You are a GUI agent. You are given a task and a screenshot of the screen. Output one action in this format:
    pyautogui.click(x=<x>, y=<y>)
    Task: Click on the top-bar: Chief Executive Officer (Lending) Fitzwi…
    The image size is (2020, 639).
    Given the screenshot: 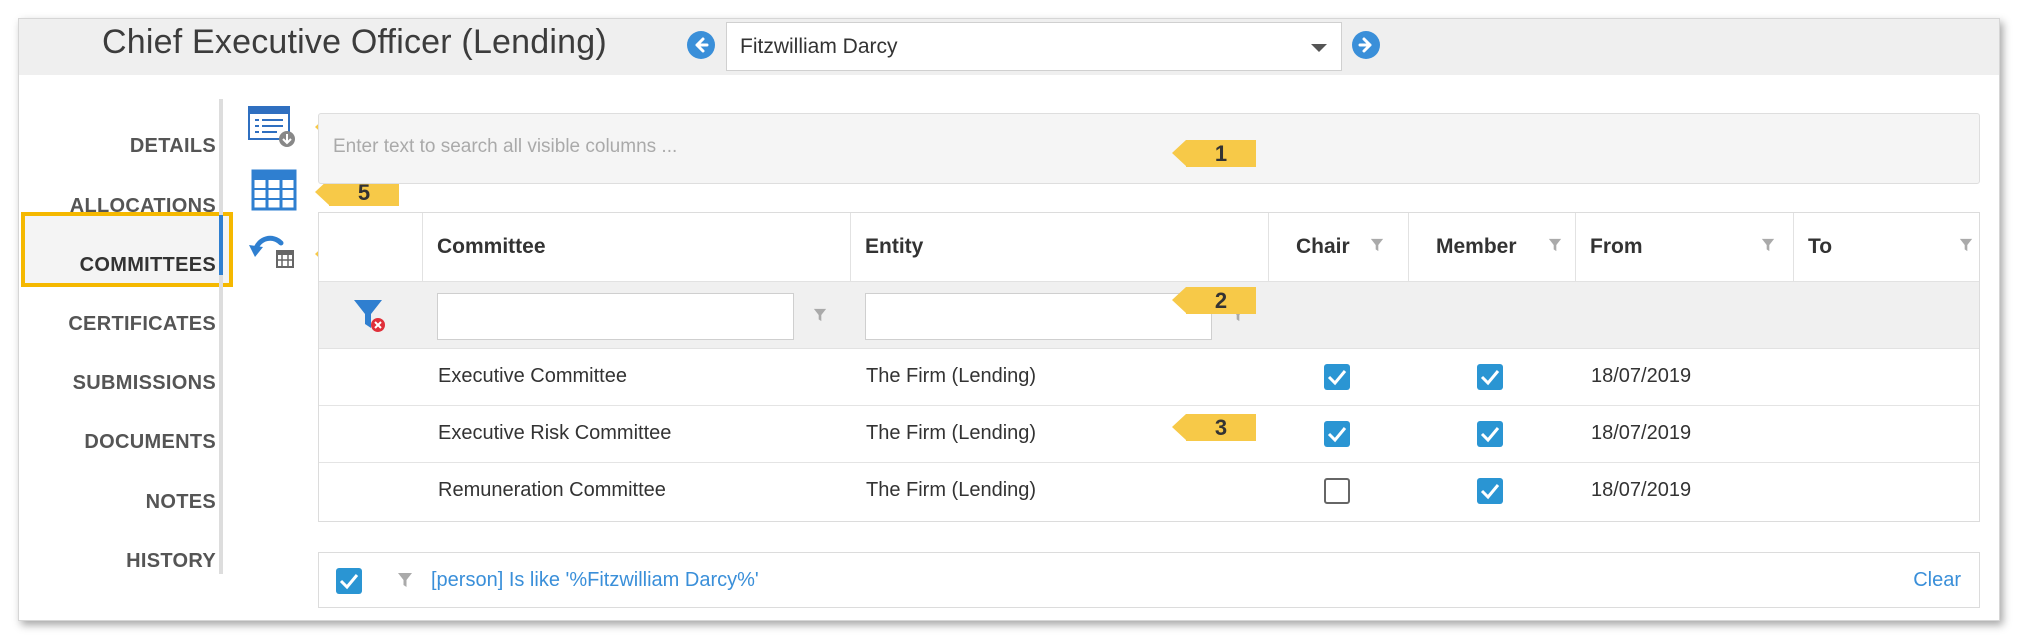 What is the action you would take?
    pyautogui.click(x=1009, y=47)
    